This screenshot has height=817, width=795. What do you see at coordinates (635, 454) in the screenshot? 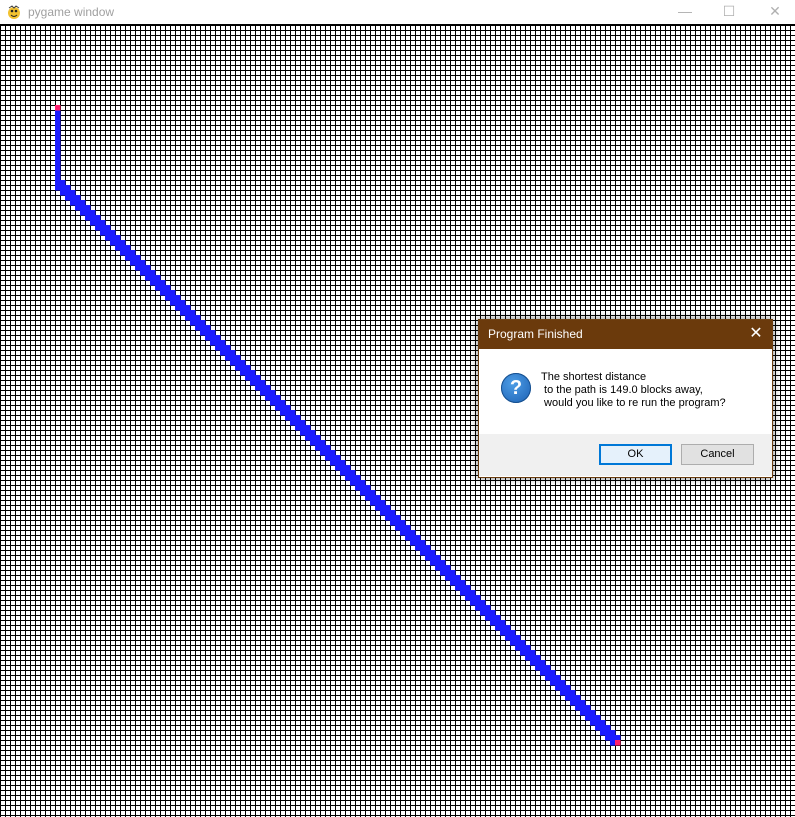
I see `ok-button: OK` at bounding box center [635, 454].